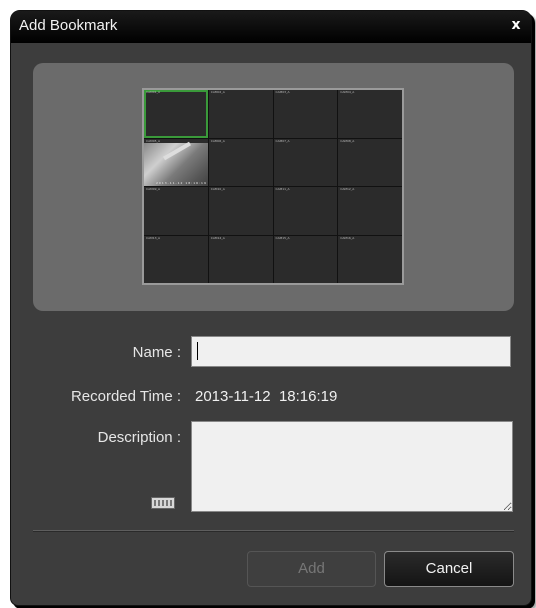 Image resolution: width=536 pixels, height=608 pixels. Describe the element at coordinates (370, 162) in the screenshot. I see `camera-cell: CAM08_A` at that location.